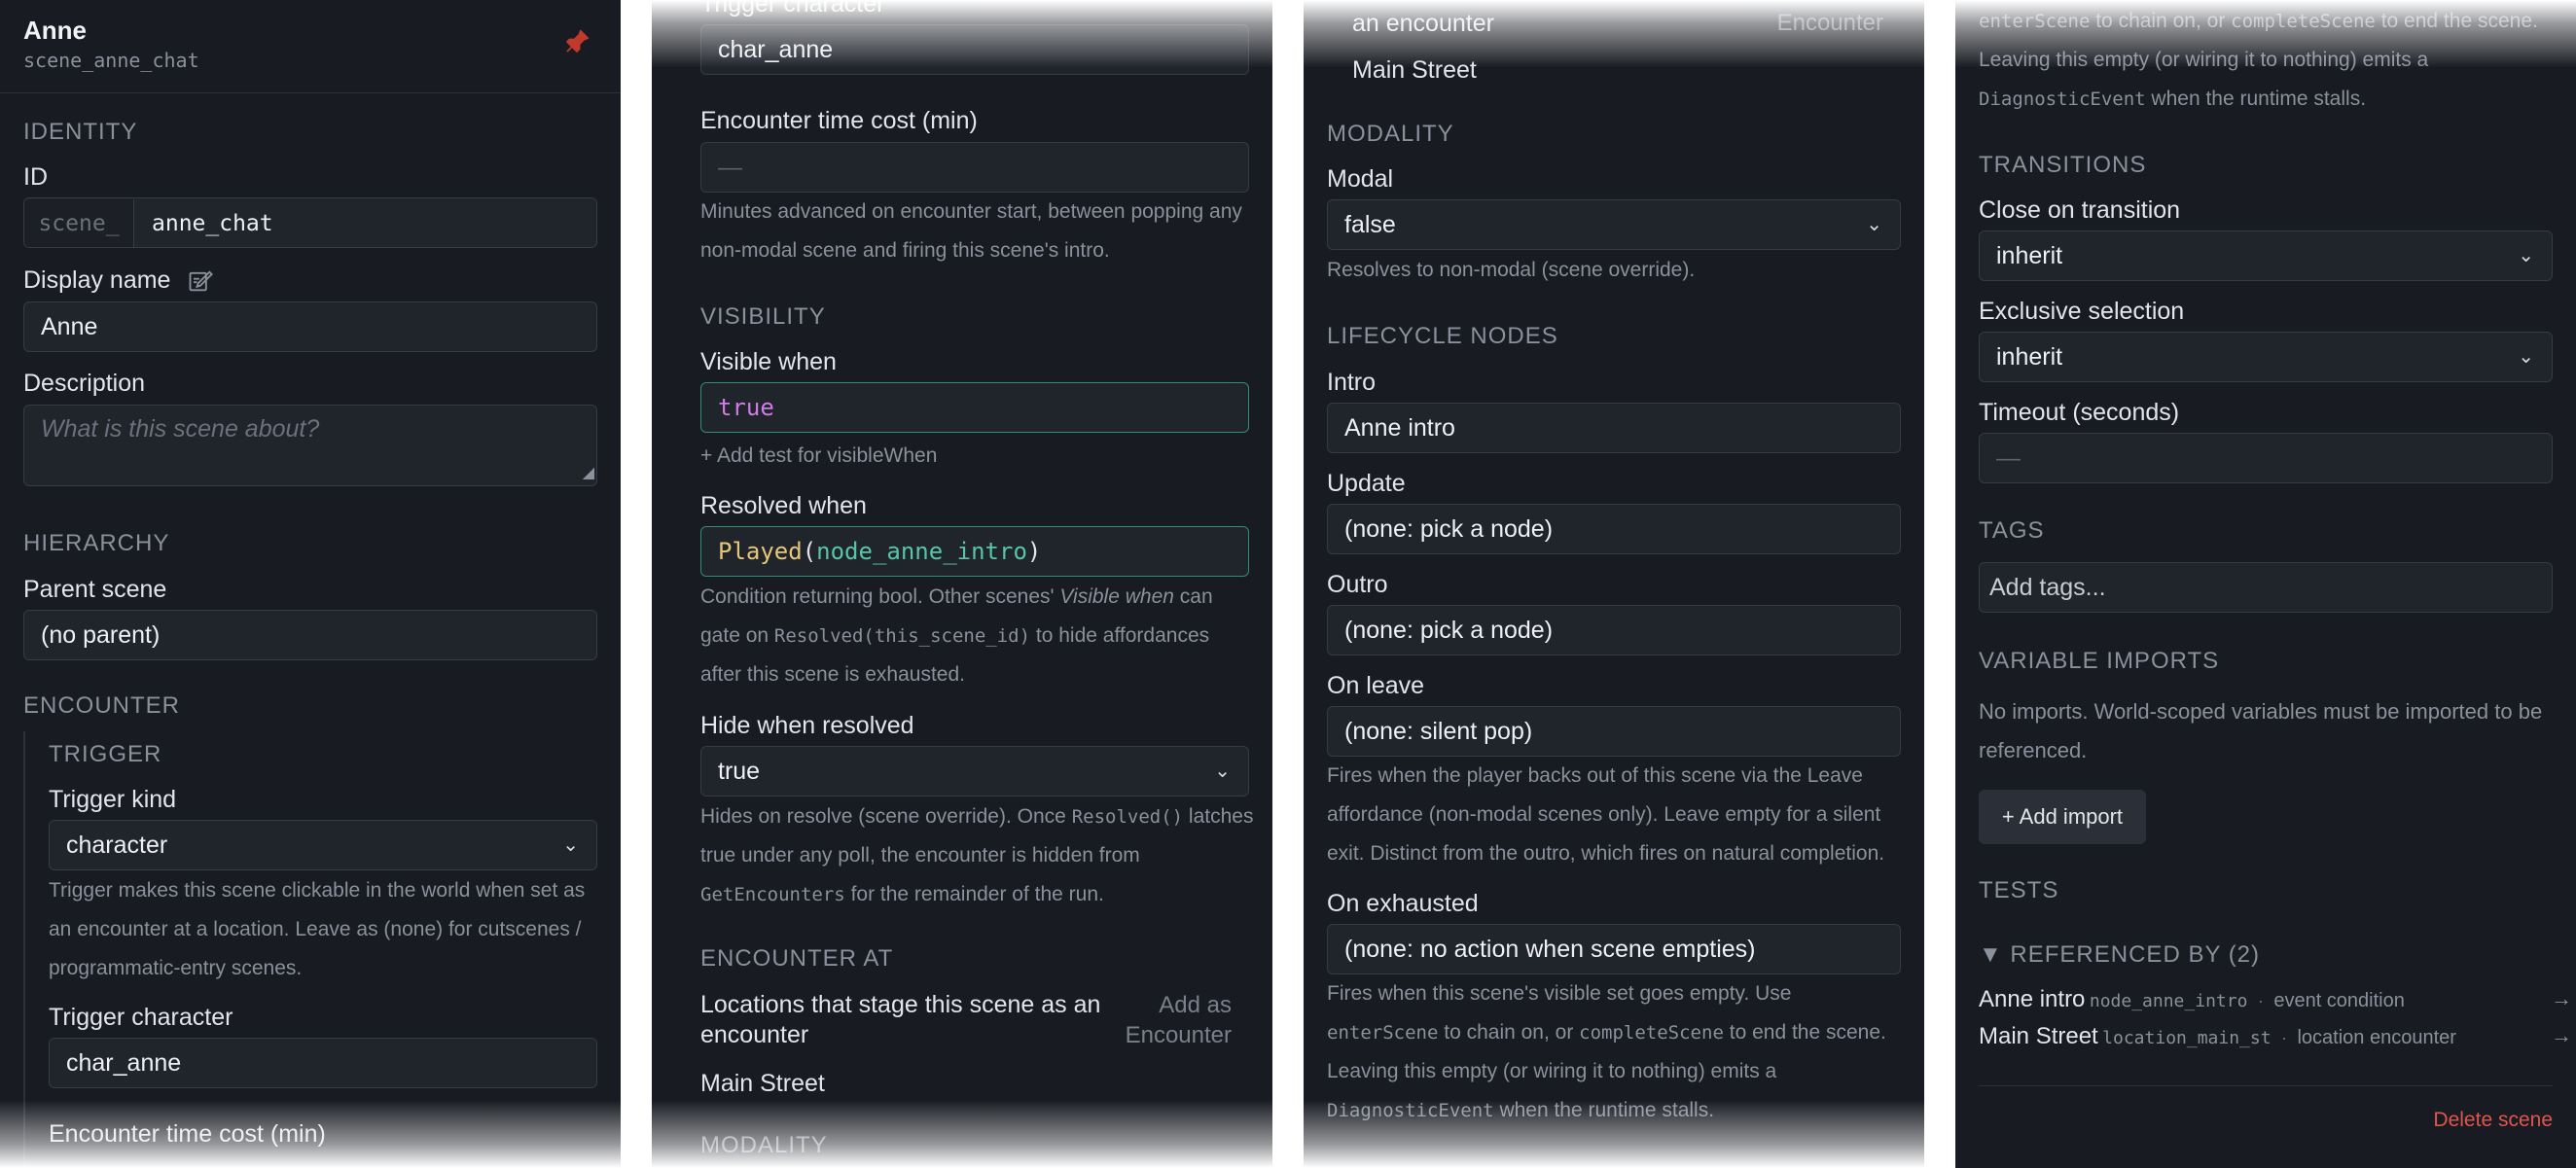  I want to click on trigger-kind-value: character, so click(117, 845).